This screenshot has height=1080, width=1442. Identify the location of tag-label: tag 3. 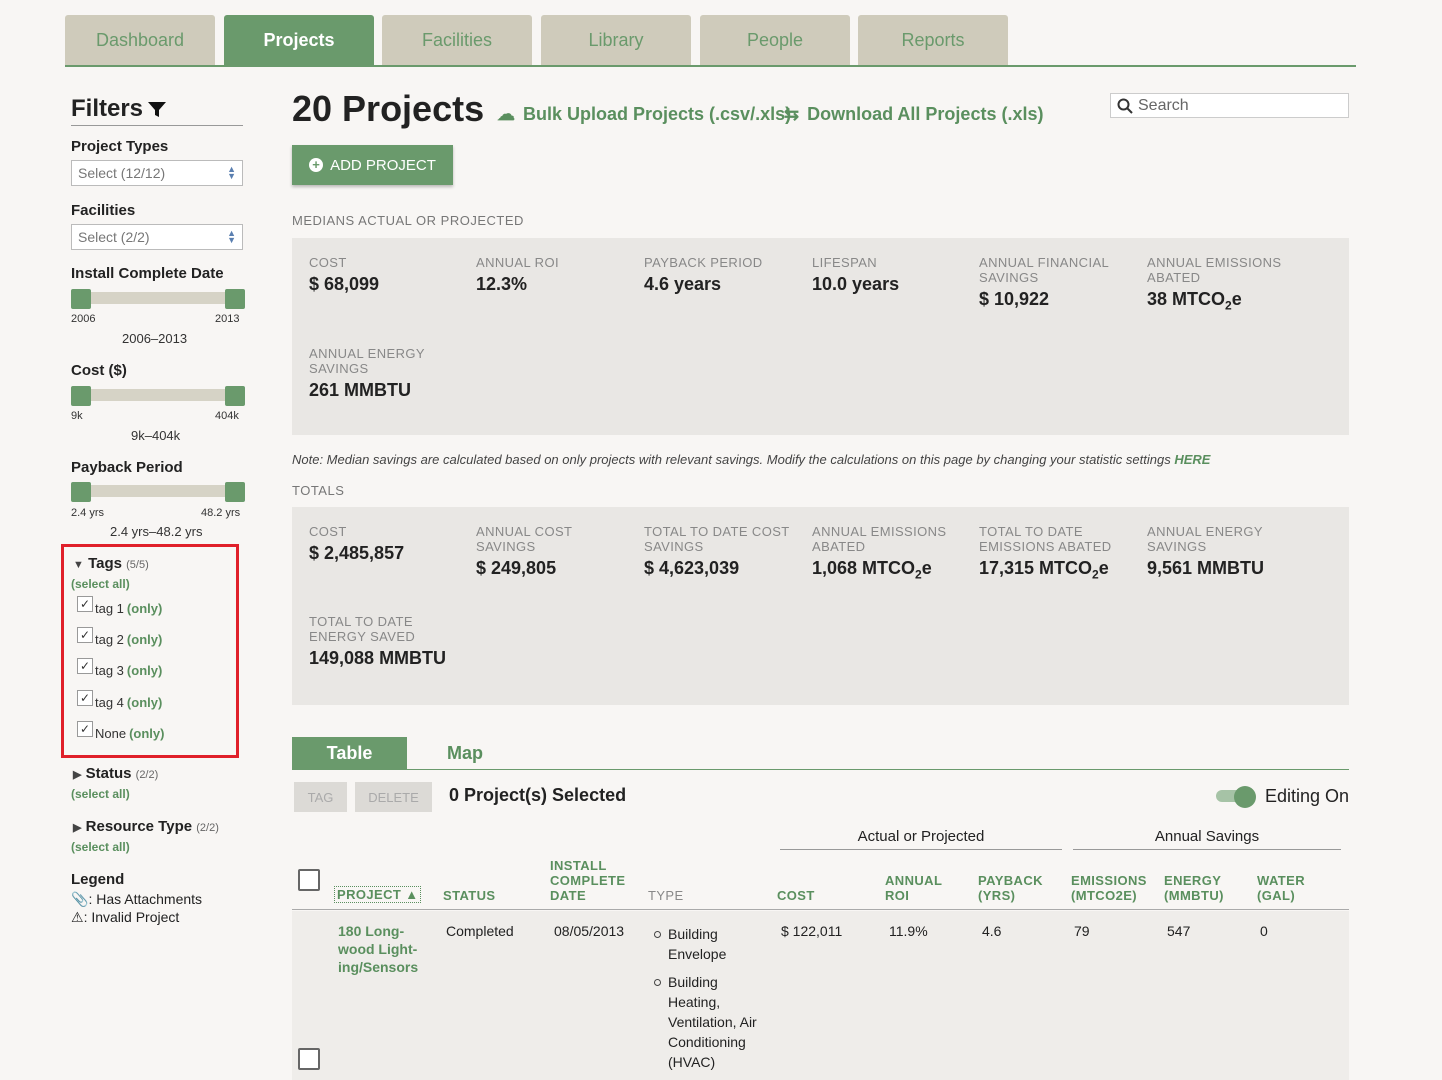
(109, 670).